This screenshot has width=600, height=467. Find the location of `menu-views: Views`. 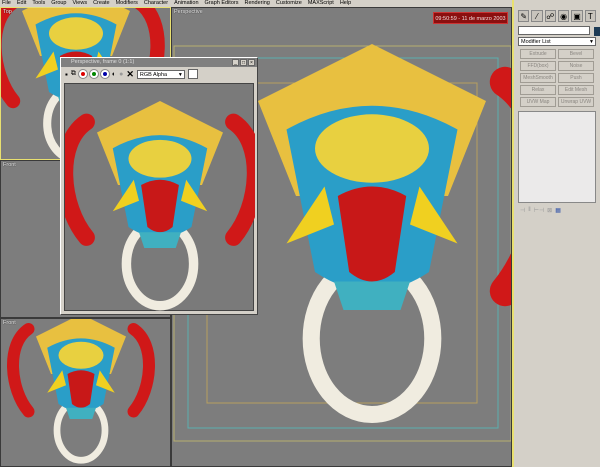

menu-views: Views is located at coordinates (80, 3).